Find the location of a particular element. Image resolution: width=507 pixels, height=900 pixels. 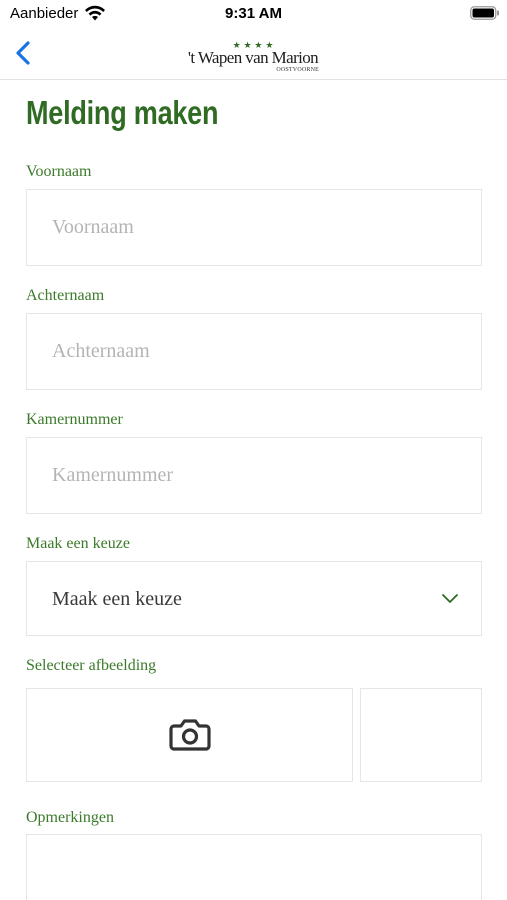

choice-selected-value: Maak een keuze is located at coordinates (117, 599).